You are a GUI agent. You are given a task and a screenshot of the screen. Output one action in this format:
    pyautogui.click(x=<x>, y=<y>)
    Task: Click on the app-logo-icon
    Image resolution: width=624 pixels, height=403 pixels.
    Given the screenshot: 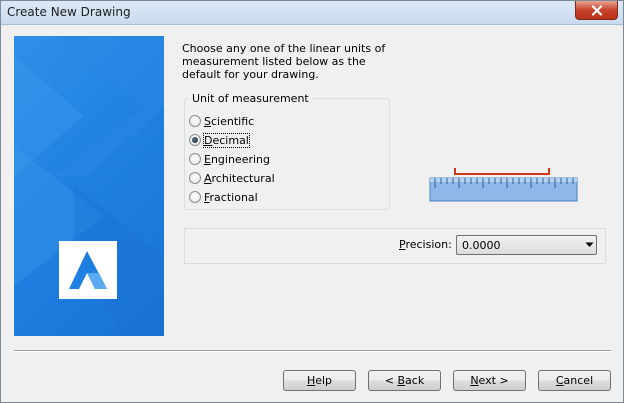 What is the action you would take?
    pyautogui.click(x=88, y=270)
    